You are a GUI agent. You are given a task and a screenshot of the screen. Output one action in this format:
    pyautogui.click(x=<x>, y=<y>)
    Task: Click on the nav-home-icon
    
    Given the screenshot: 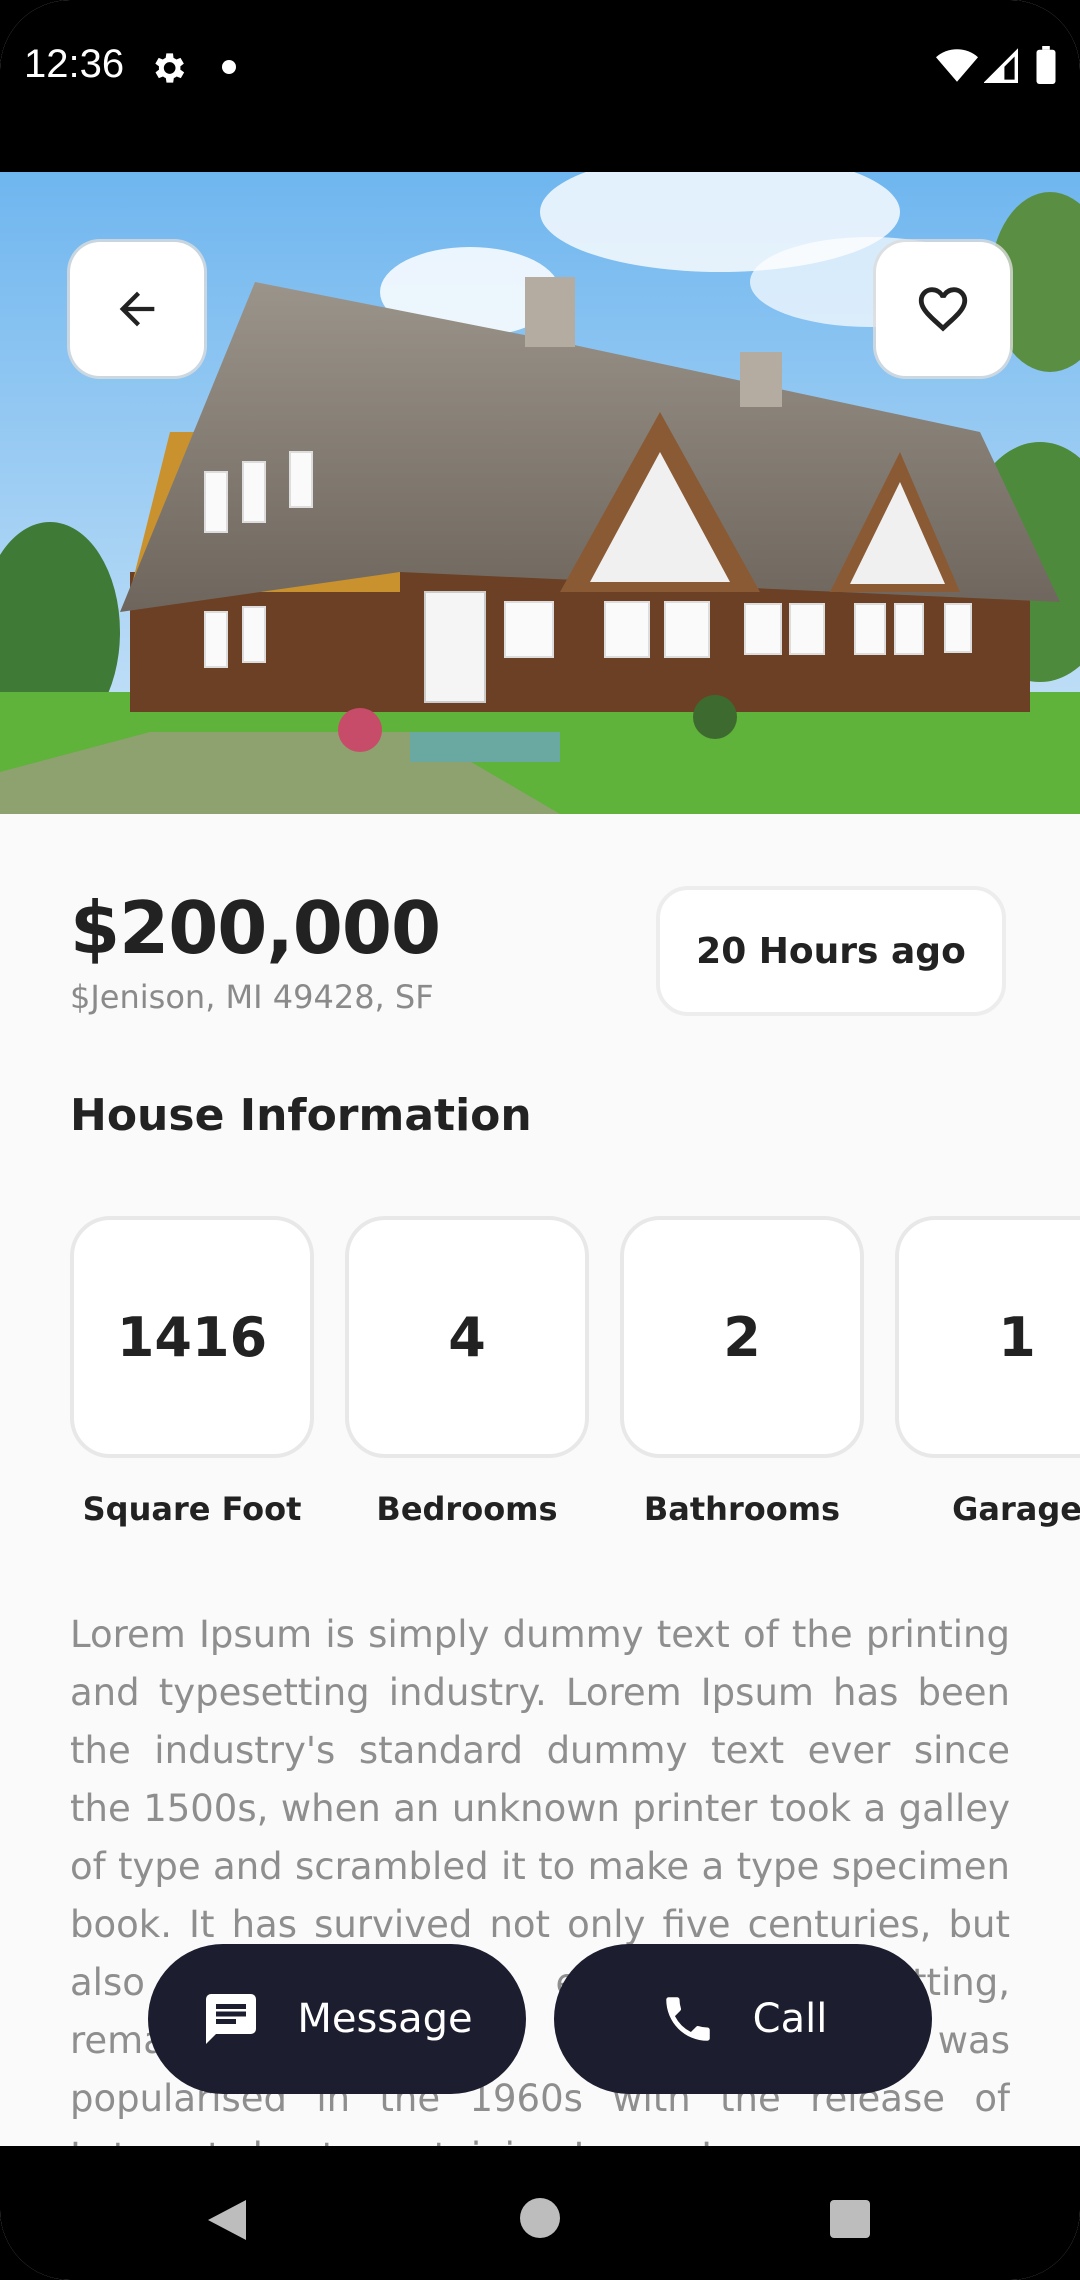 What is the action you would take?
    pyautogui.click(x=540, y=2218)
    